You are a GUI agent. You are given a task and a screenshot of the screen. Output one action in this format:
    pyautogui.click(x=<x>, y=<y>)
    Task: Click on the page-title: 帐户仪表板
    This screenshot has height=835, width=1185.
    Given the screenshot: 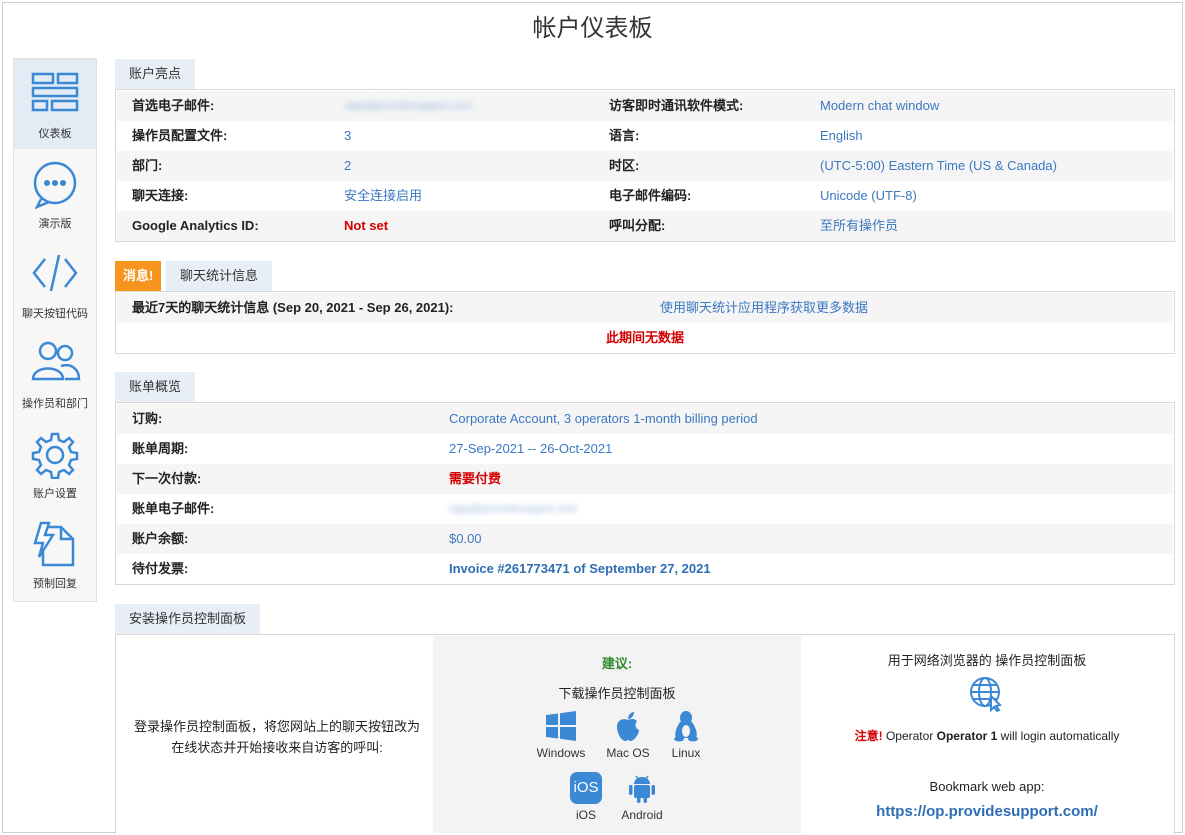 What is the action you would take?
    pyautogui.click(x=592, y=28)
    